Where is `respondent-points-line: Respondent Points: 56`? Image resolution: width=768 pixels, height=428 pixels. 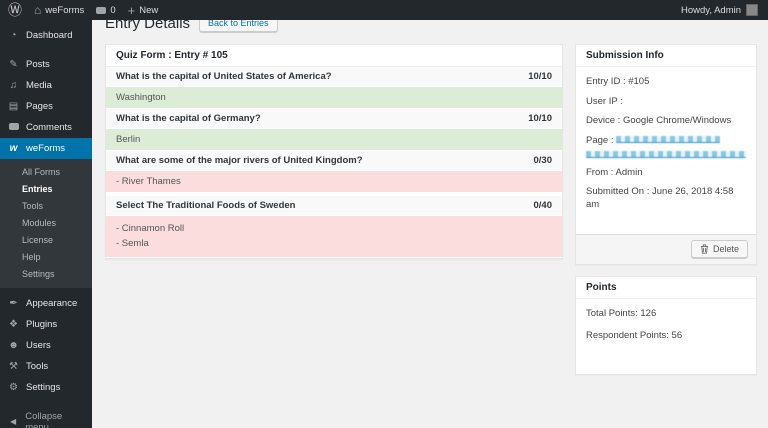 respondent-points-line: Respondent Points: 56 is located at coordinates (634, 335).